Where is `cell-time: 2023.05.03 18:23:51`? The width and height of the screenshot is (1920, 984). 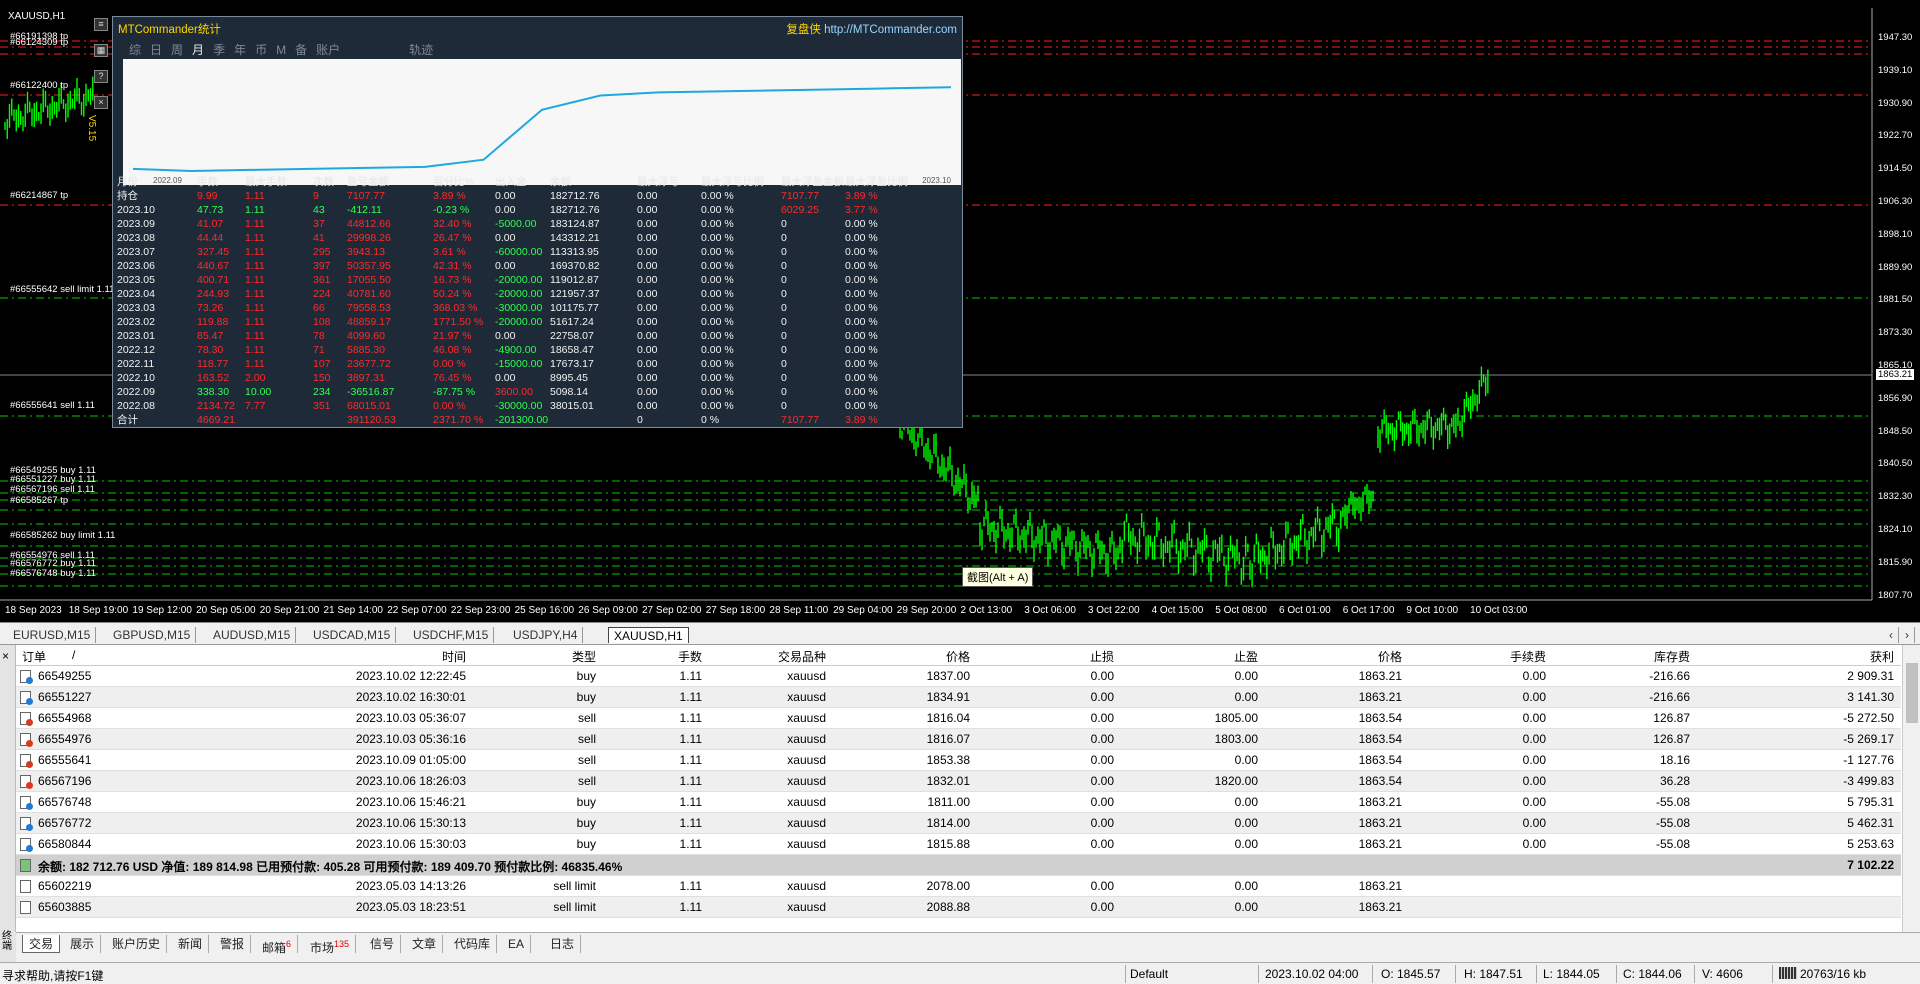 cell-time: 2023.05.03 18:23:51 is located at coordinates (410, 907).